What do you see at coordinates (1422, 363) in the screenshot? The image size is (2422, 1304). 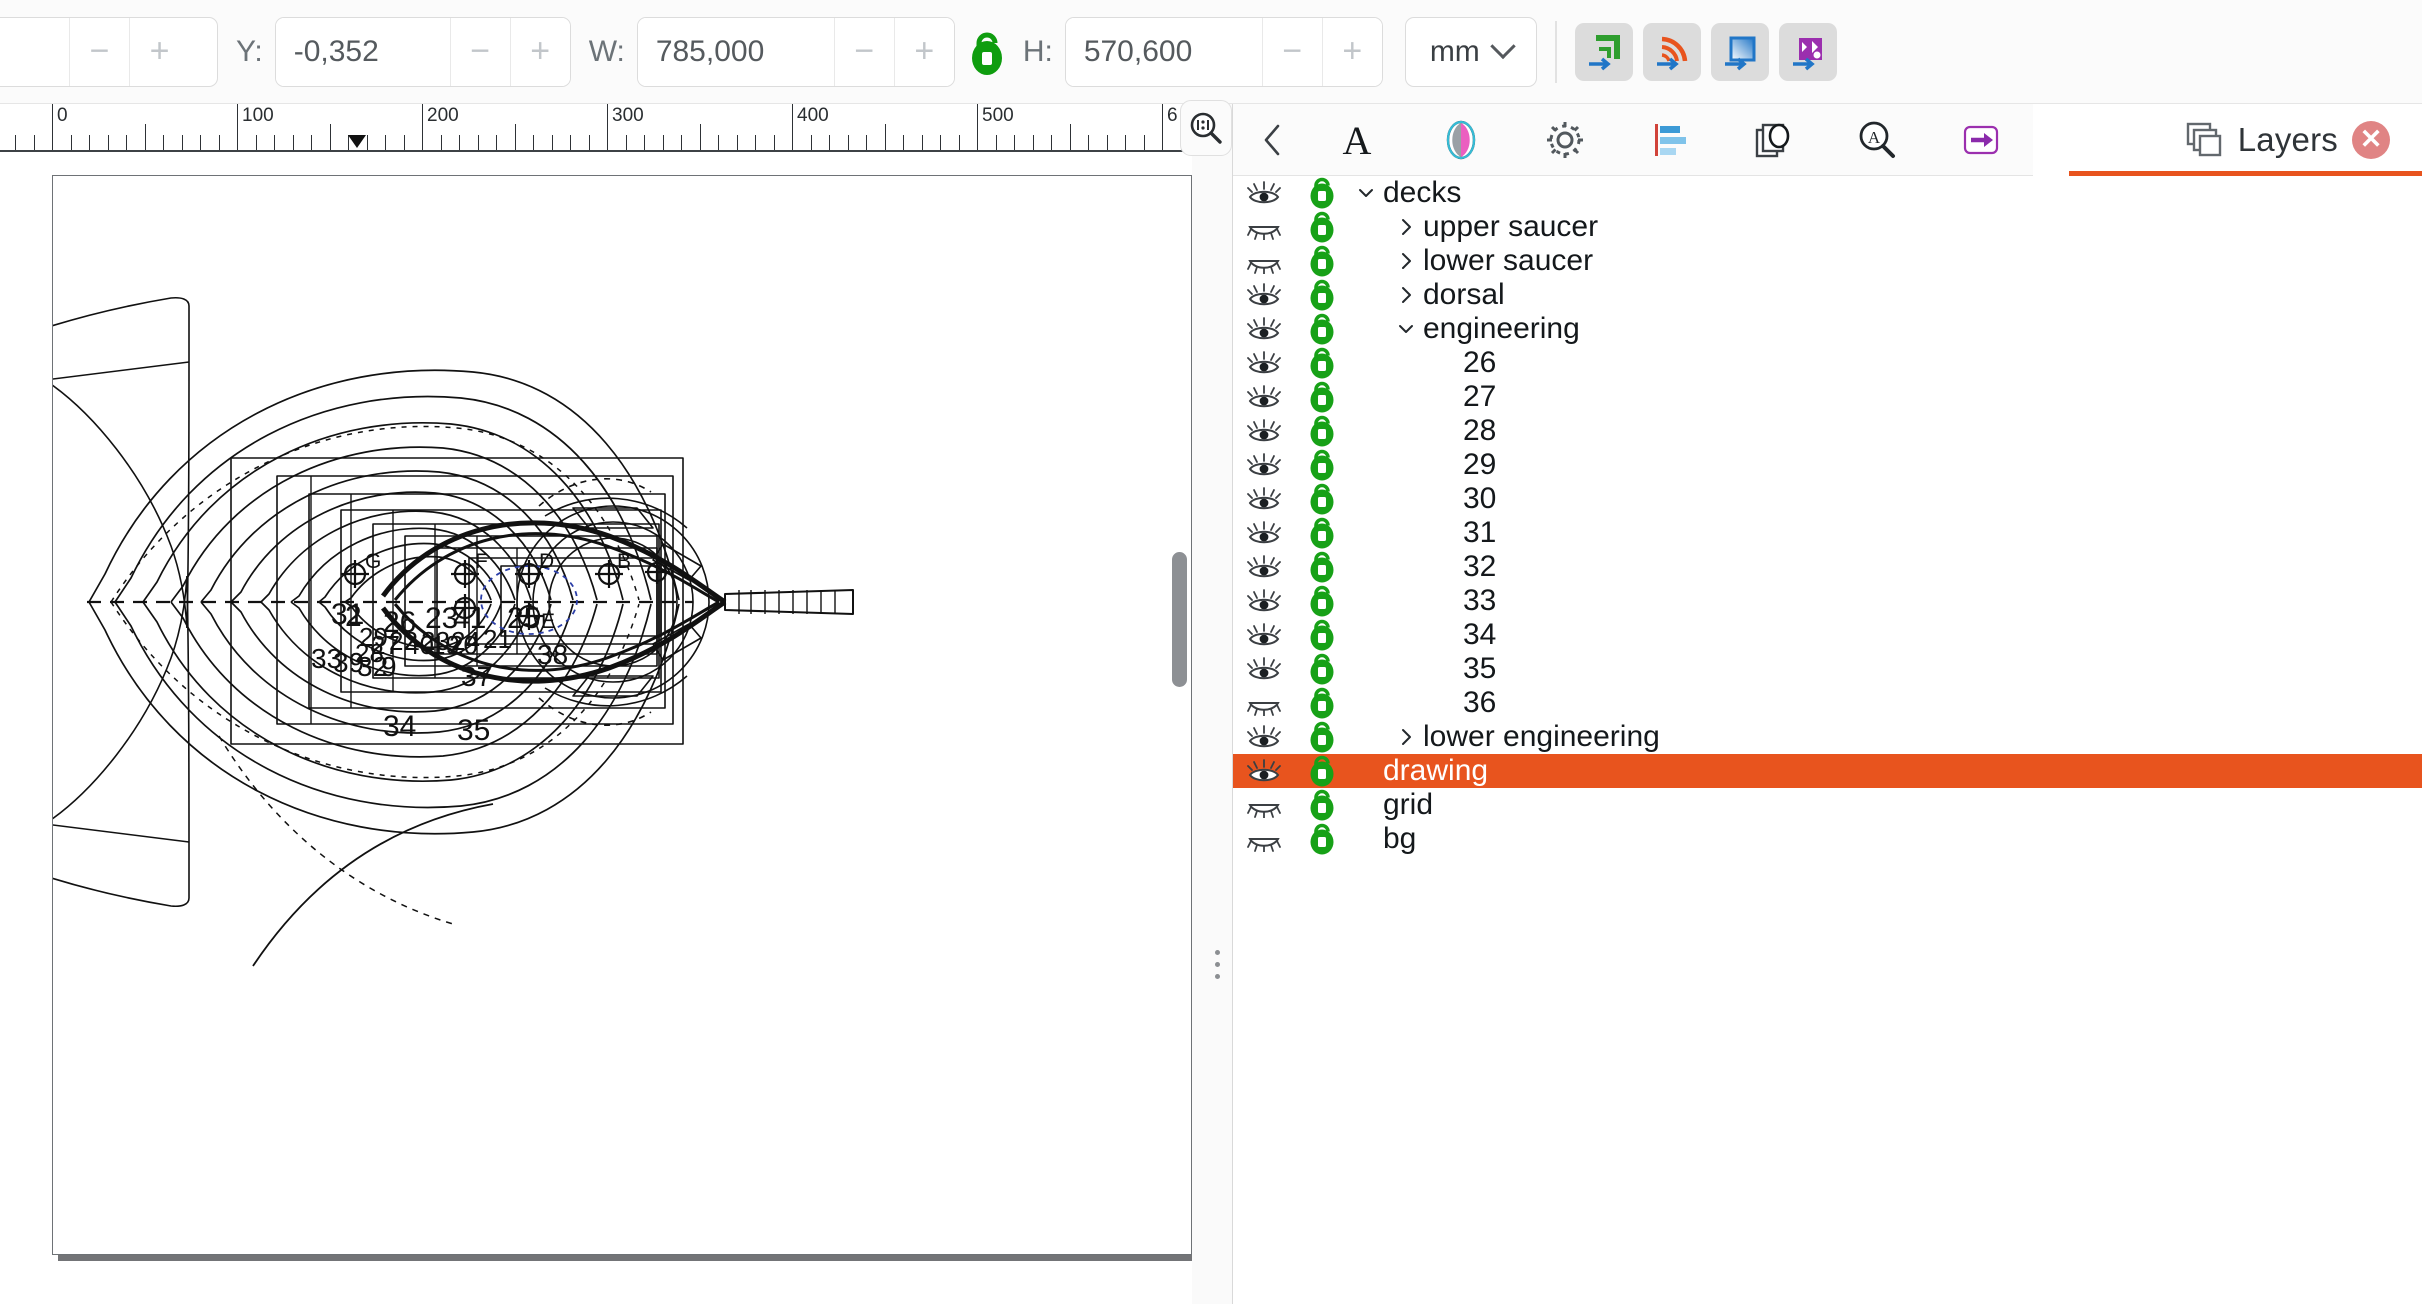 I see `layer-name-cell: 26` at bounding box center [1422, 363].